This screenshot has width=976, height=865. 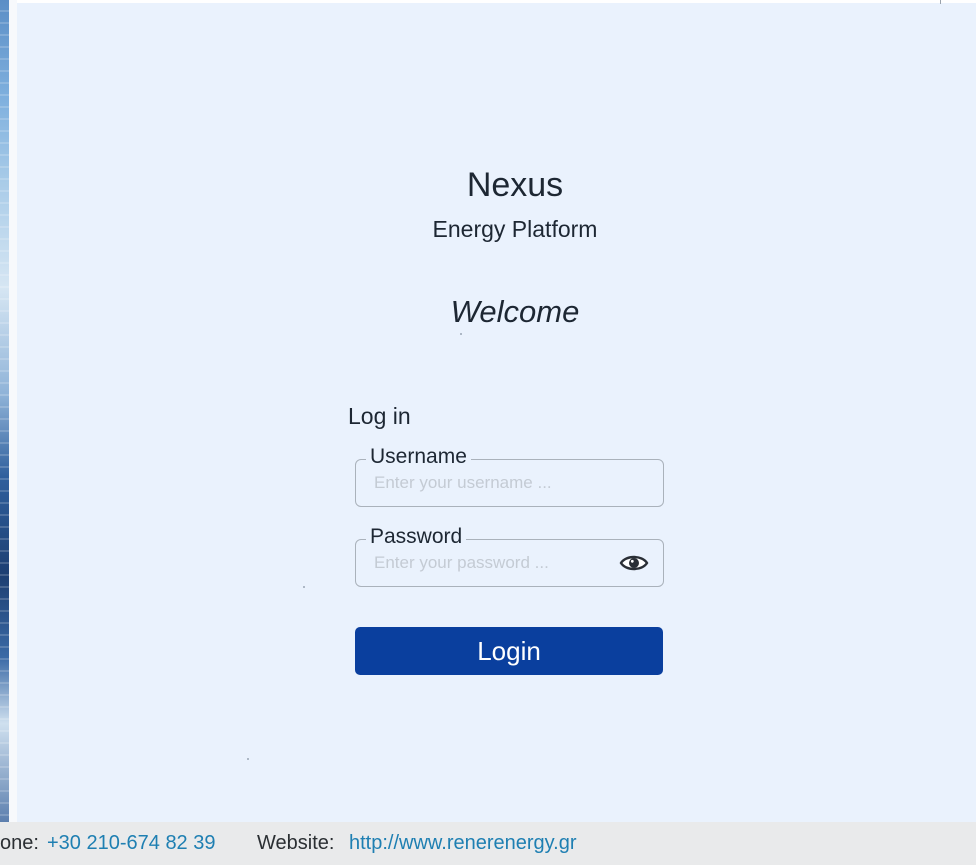 What do you see at coordinates (489, 483) in the screenshot?
I see `username-input` at bounding box center [489, 483].